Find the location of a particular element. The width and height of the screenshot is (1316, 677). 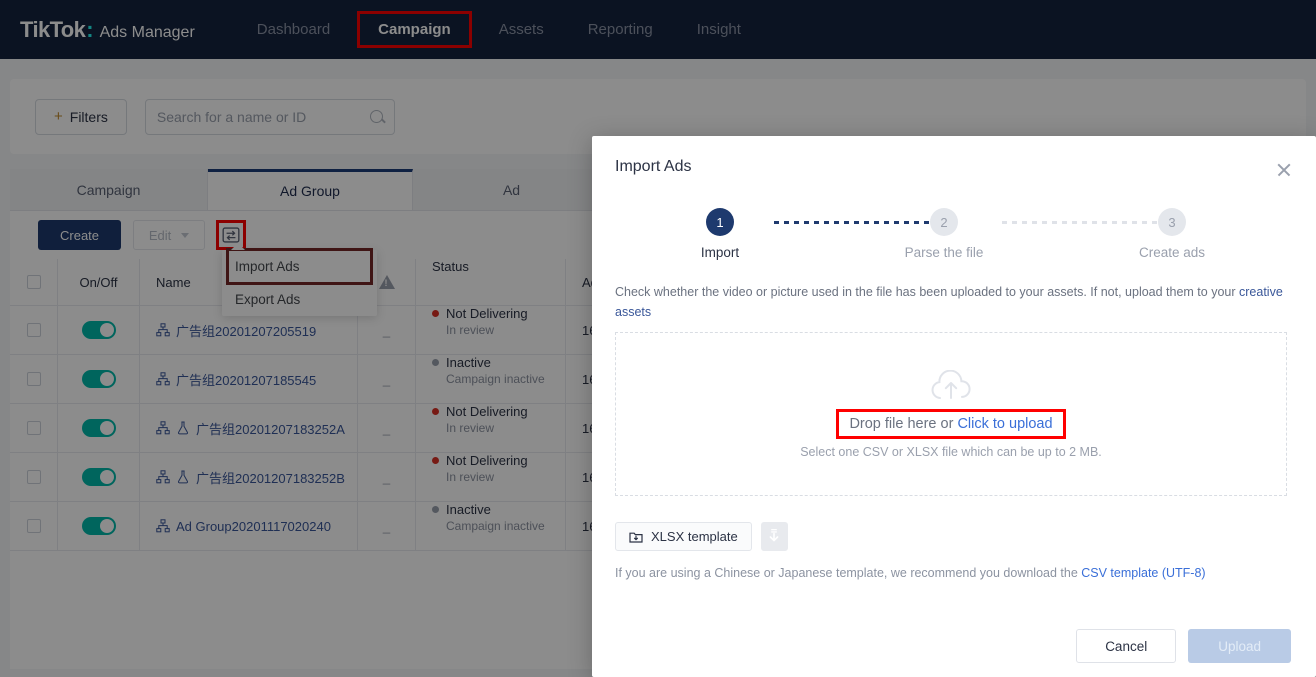

step-3-create: 3 Create ads is located at coordinates (1172, 234).